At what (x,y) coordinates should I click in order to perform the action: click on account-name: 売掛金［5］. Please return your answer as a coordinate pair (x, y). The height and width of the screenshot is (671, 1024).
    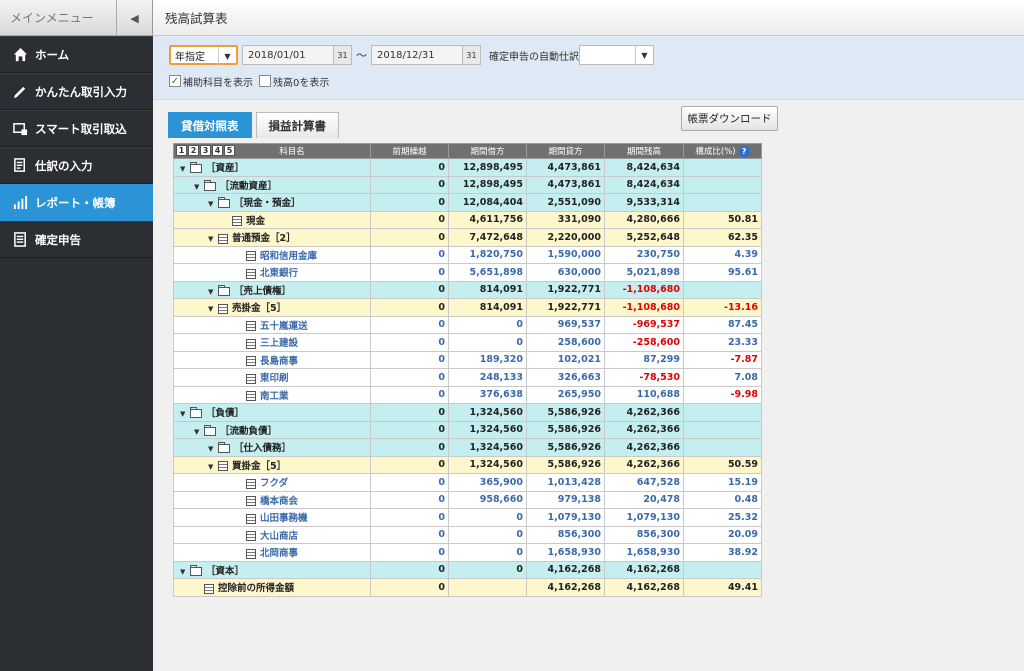
    Looking at the image, I should click on (259, 308).